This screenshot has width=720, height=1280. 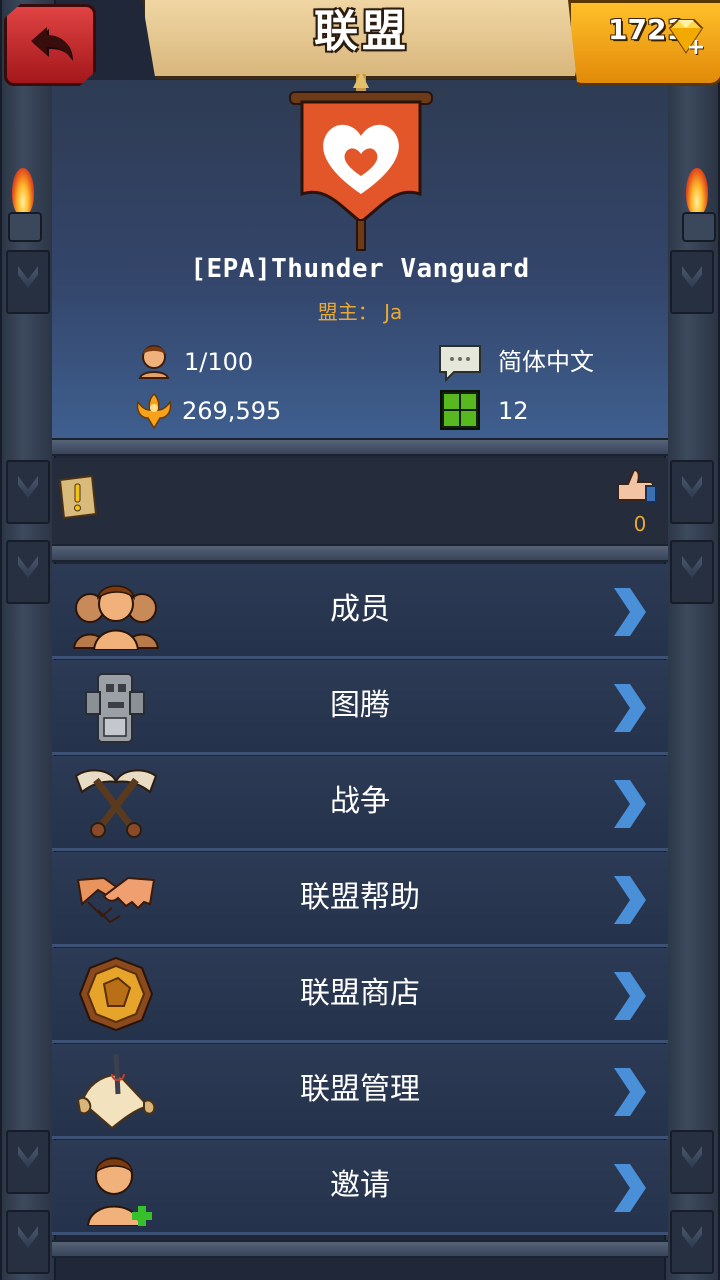 I want to click on menu-item-alliance-help: 联盟帮助, so click(x=360, y=899).